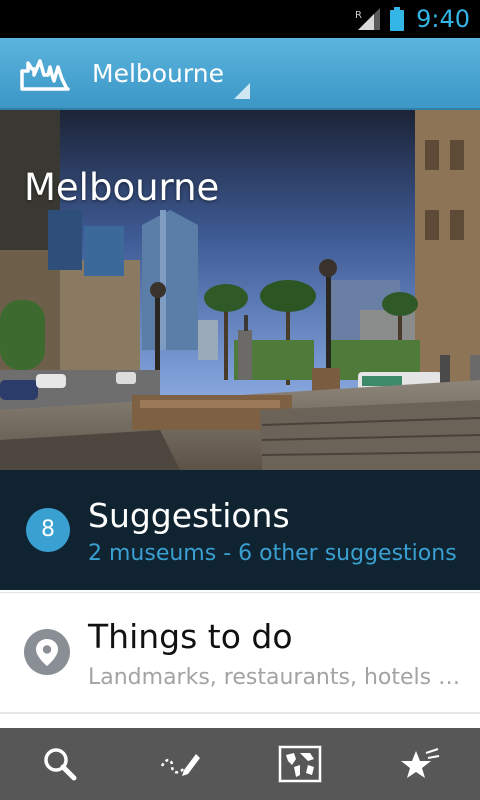 The width and height of the screenshot is (480, 800). I want to click on city-title: Melbourne, so click(158, 73).